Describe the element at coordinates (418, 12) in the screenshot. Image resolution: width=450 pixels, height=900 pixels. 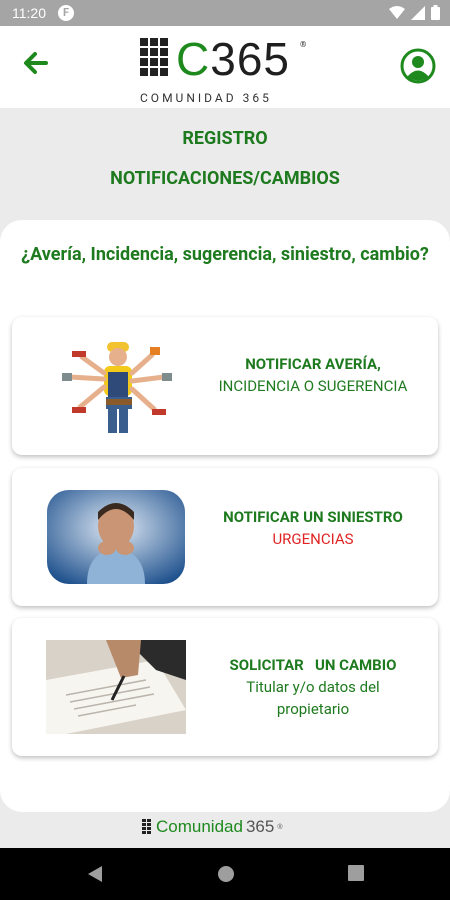
I see `signal-icon` at that location.